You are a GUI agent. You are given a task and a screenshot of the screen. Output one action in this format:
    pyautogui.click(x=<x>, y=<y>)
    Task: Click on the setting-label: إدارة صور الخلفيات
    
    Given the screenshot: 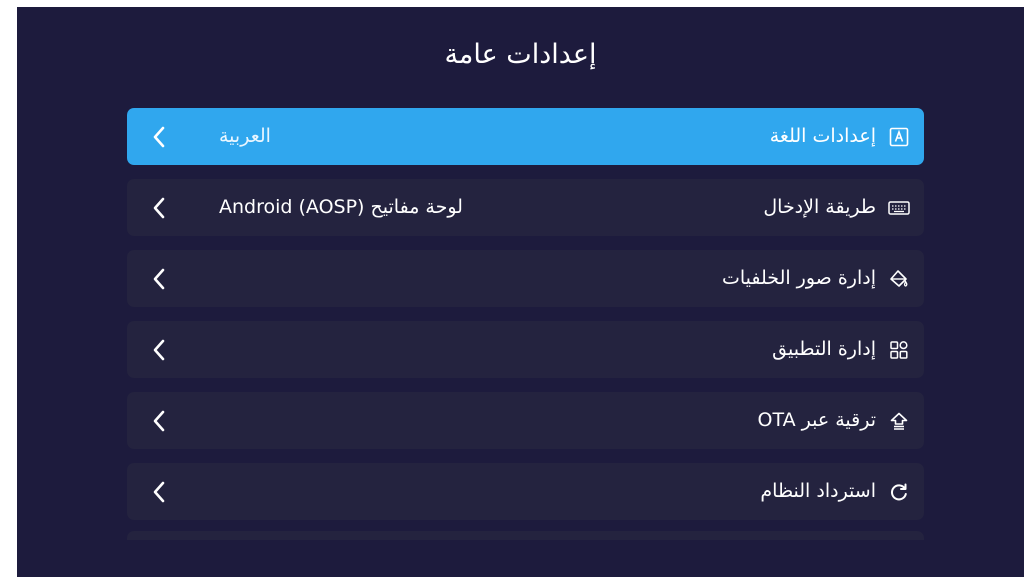 What is the action you would take?
    pyautogui.click(x=799, y=278)
    